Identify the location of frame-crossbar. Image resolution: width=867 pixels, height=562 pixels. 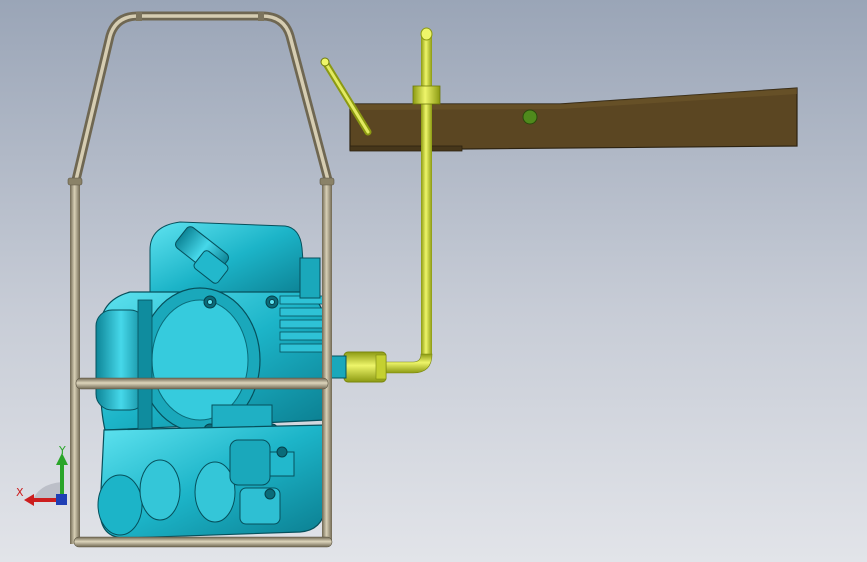
(202, 383).